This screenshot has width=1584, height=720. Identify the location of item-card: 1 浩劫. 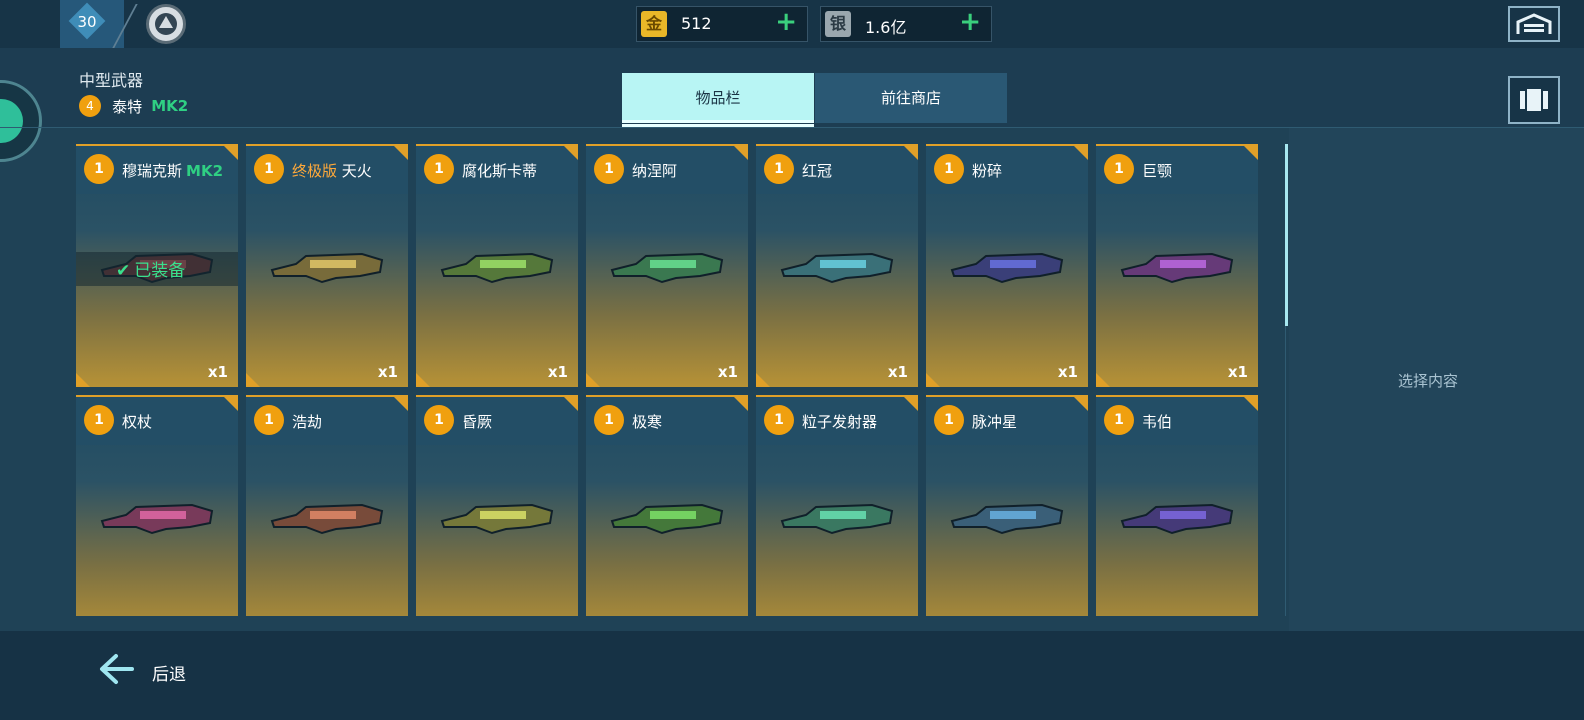
(327, 505).